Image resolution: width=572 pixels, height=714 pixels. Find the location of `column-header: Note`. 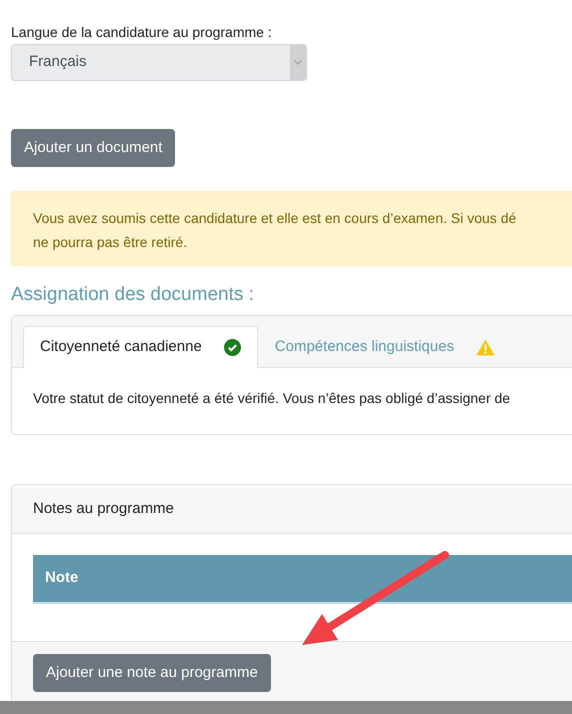

column-header: Note is located at coordinates (61, 578).